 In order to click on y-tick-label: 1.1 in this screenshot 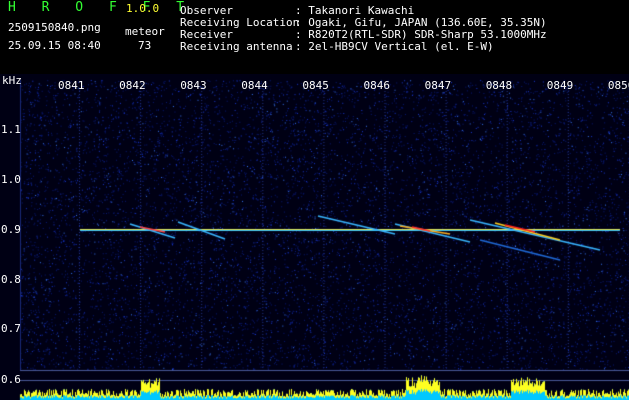, I will do `click(11, 129)`.